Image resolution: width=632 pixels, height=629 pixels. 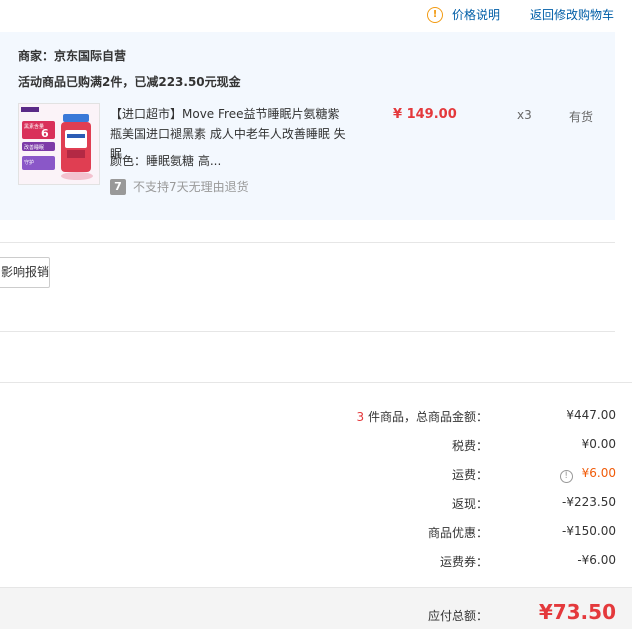 I want to click on shipping-info-icon: !, so click(x=566, y=476).